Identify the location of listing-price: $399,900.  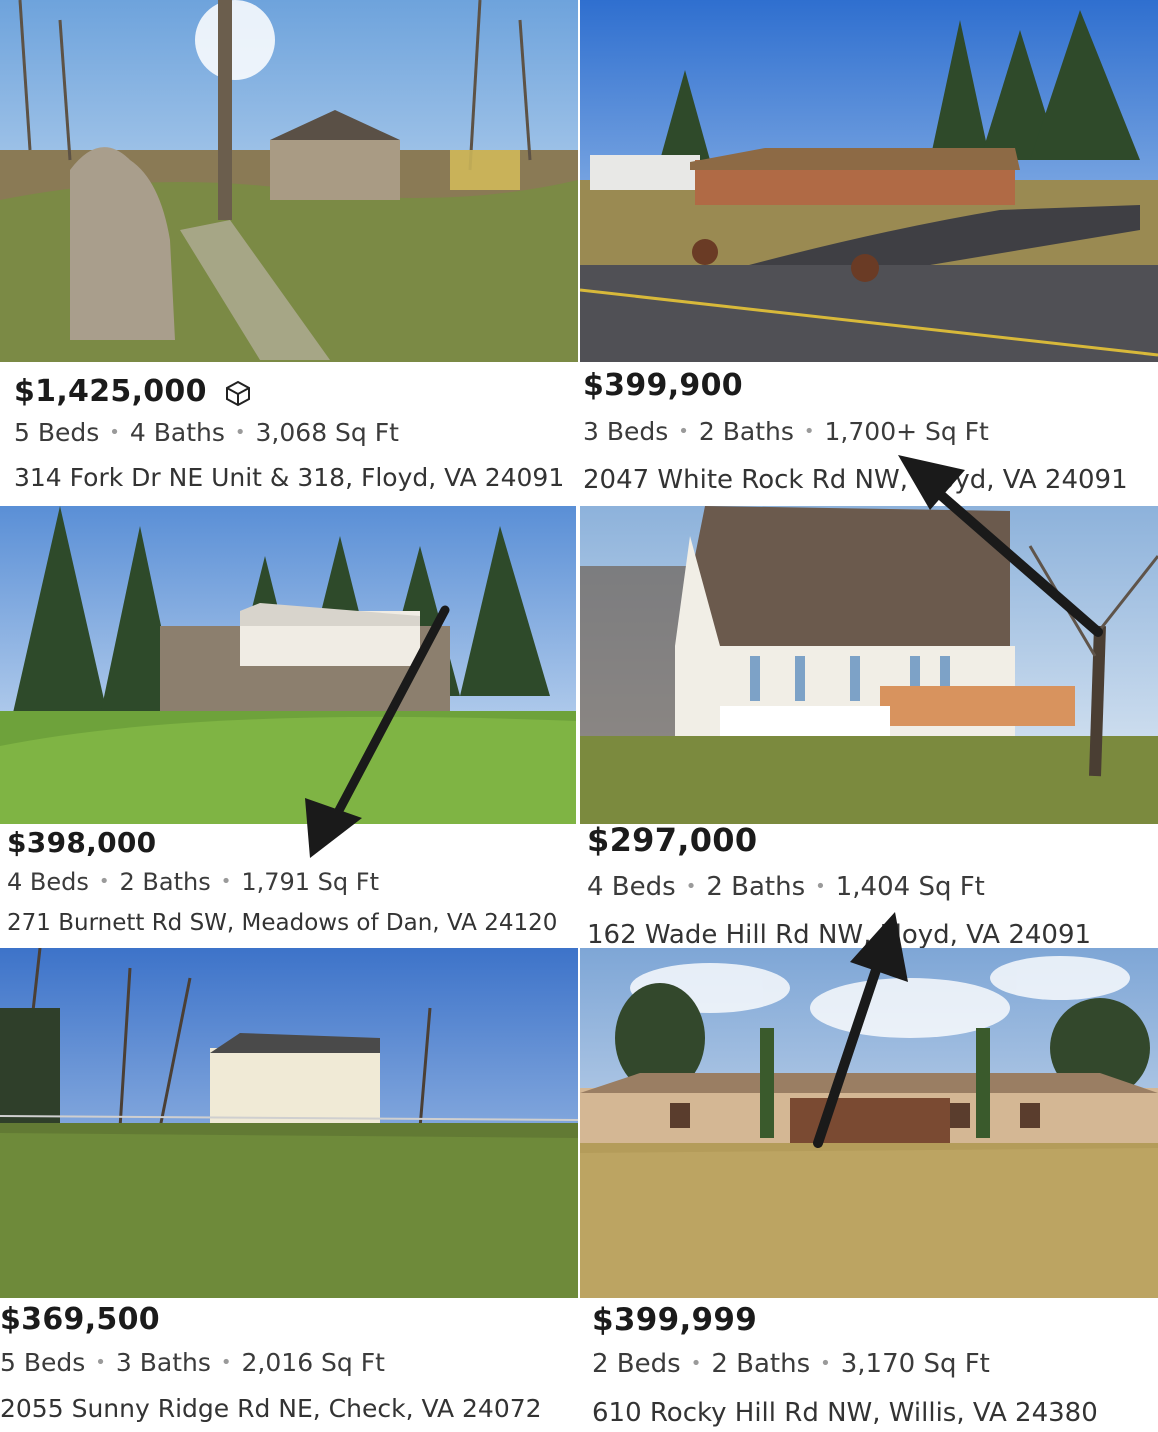
(663, 385).